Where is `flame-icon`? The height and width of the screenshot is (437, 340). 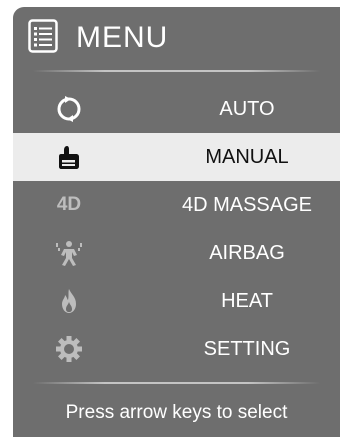 flame-icon is located at coordinates (69, 301).